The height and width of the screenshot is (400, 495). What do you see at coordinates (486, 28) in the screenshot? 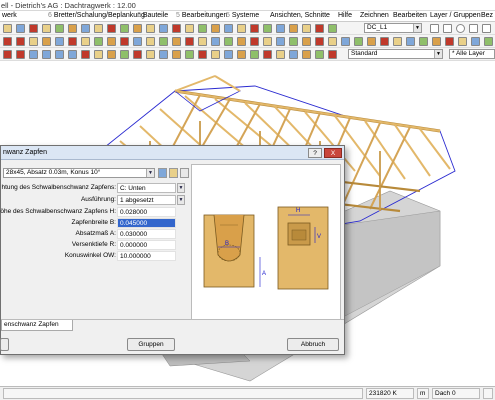
I see `polyline-icon` at bounding box center [486, 28].